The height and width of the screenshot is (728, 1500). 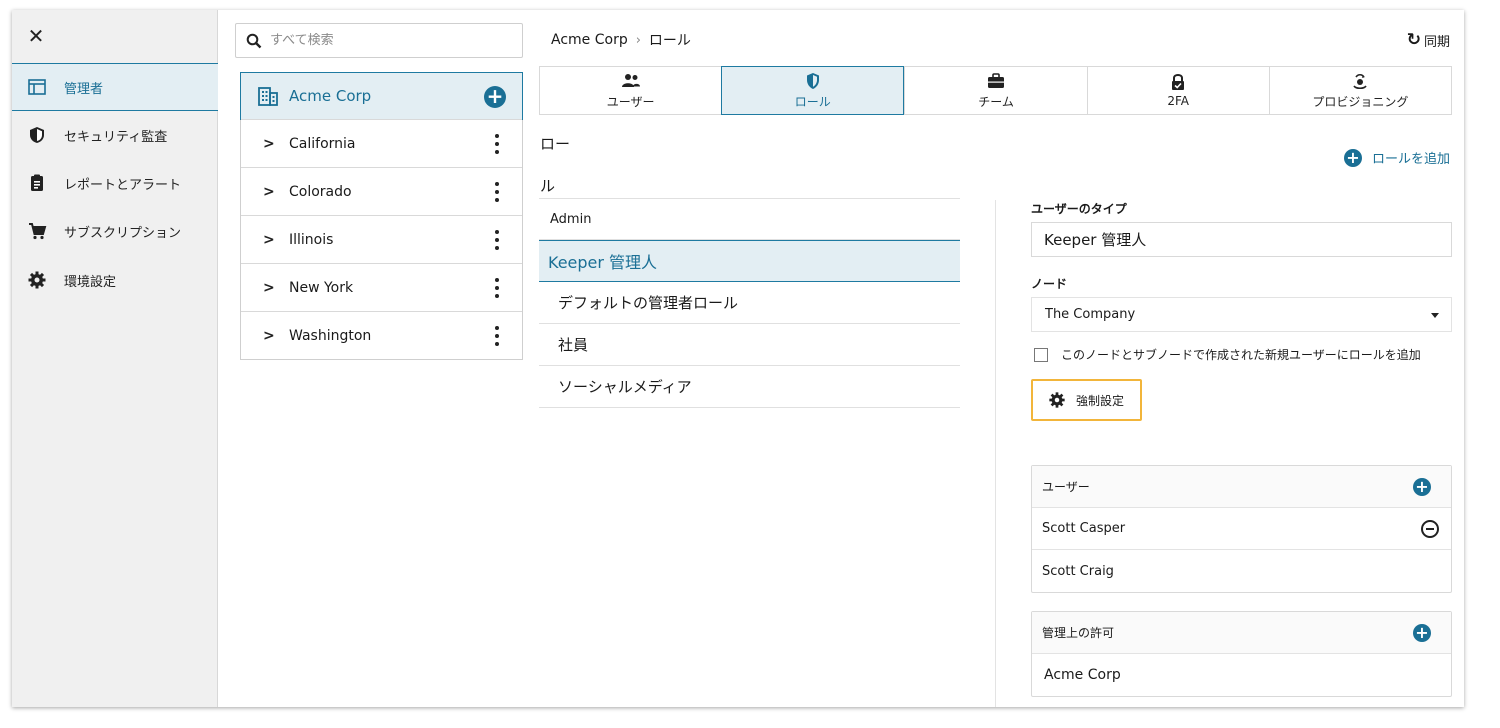 I want to click on tab-users: ユーザー, so click(x=630, y=90).